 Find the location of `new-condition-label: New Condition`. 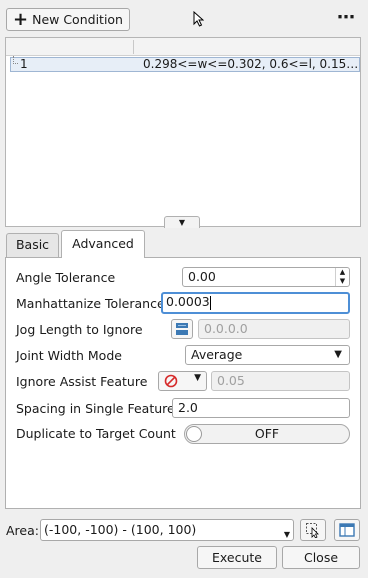

new-condition-label: New Condition is located at coordinates (77, 19).